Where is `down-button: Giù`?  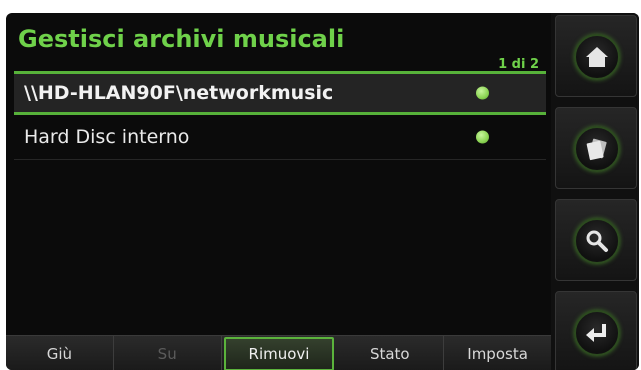 down-button: Giù is located at coordinates (60, 353).